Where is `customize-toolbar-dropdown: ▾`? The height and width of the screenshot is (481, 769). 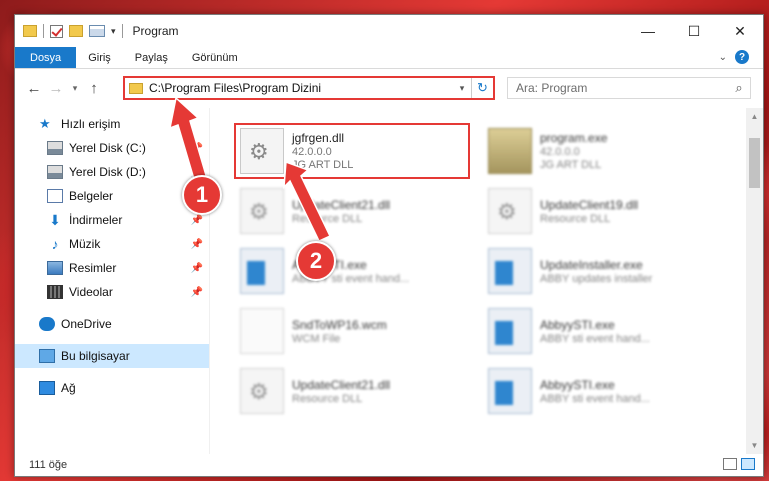
customize-toolbar-dropdown: ▾ is located at coordinates (113, 31).